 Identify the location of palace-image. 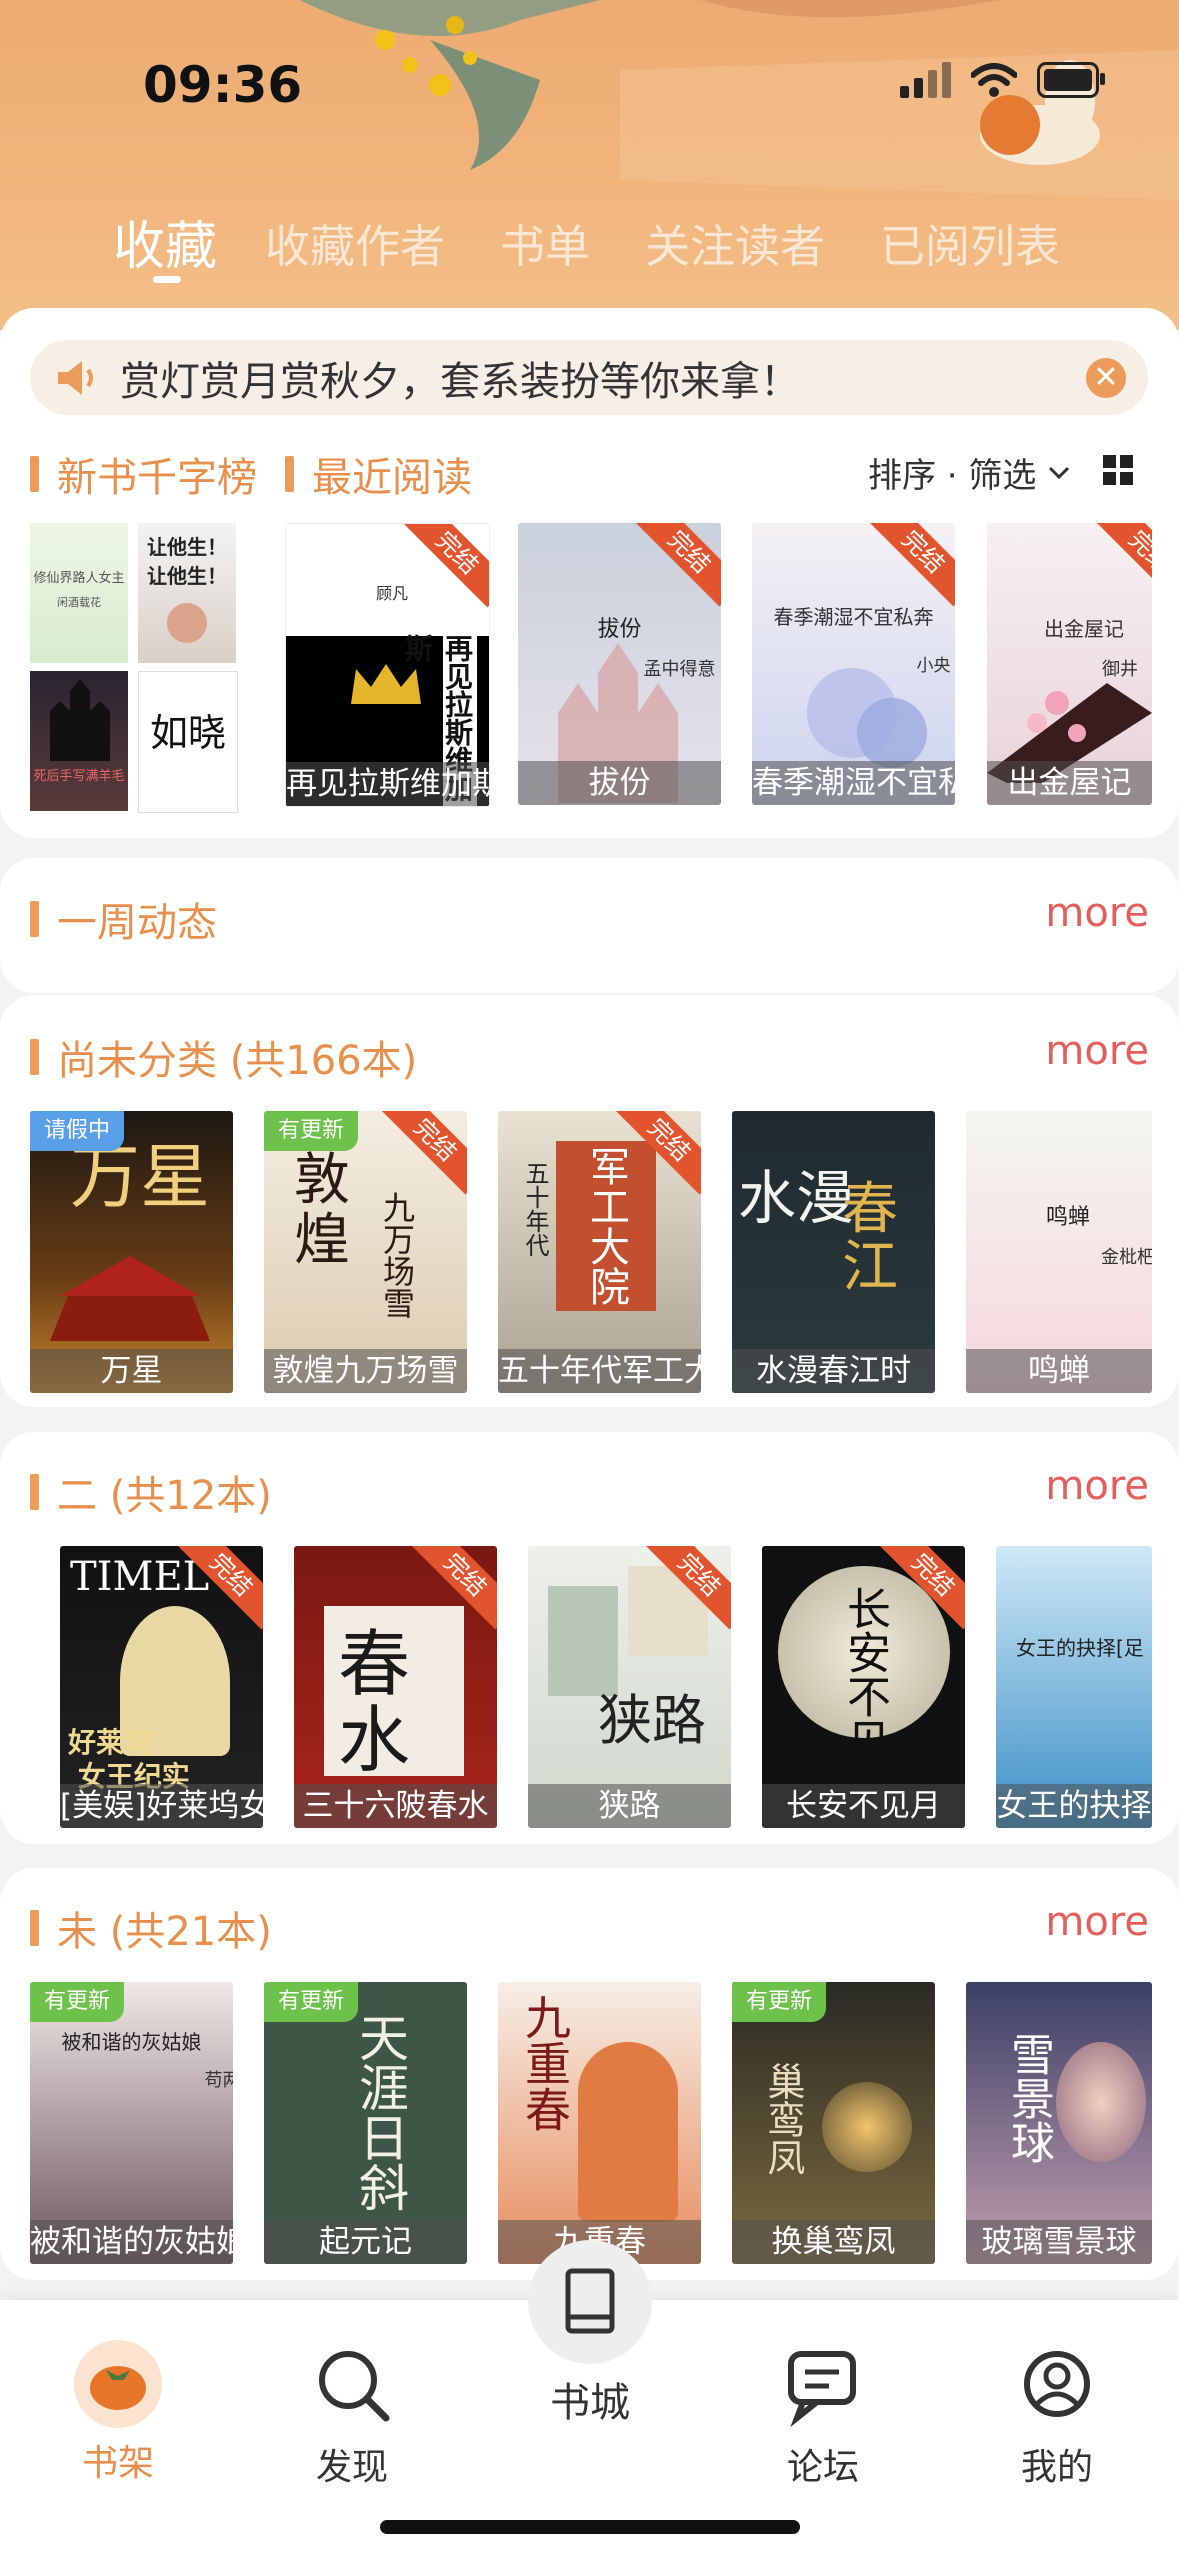
(130, 1298).